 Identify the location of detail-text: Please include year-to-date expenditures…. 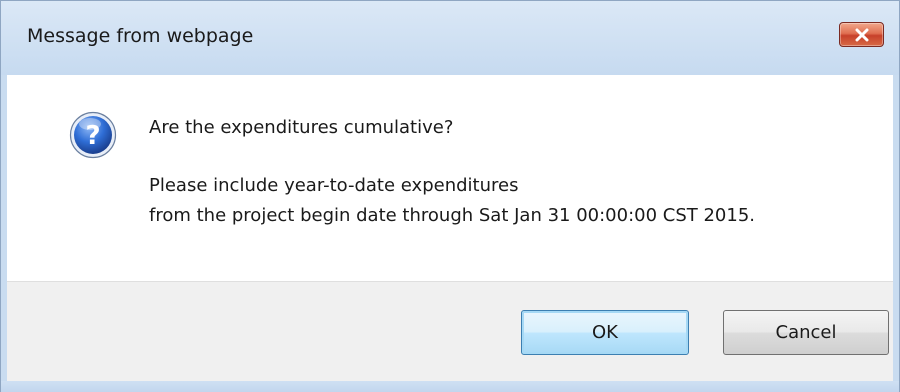
(452, 201).